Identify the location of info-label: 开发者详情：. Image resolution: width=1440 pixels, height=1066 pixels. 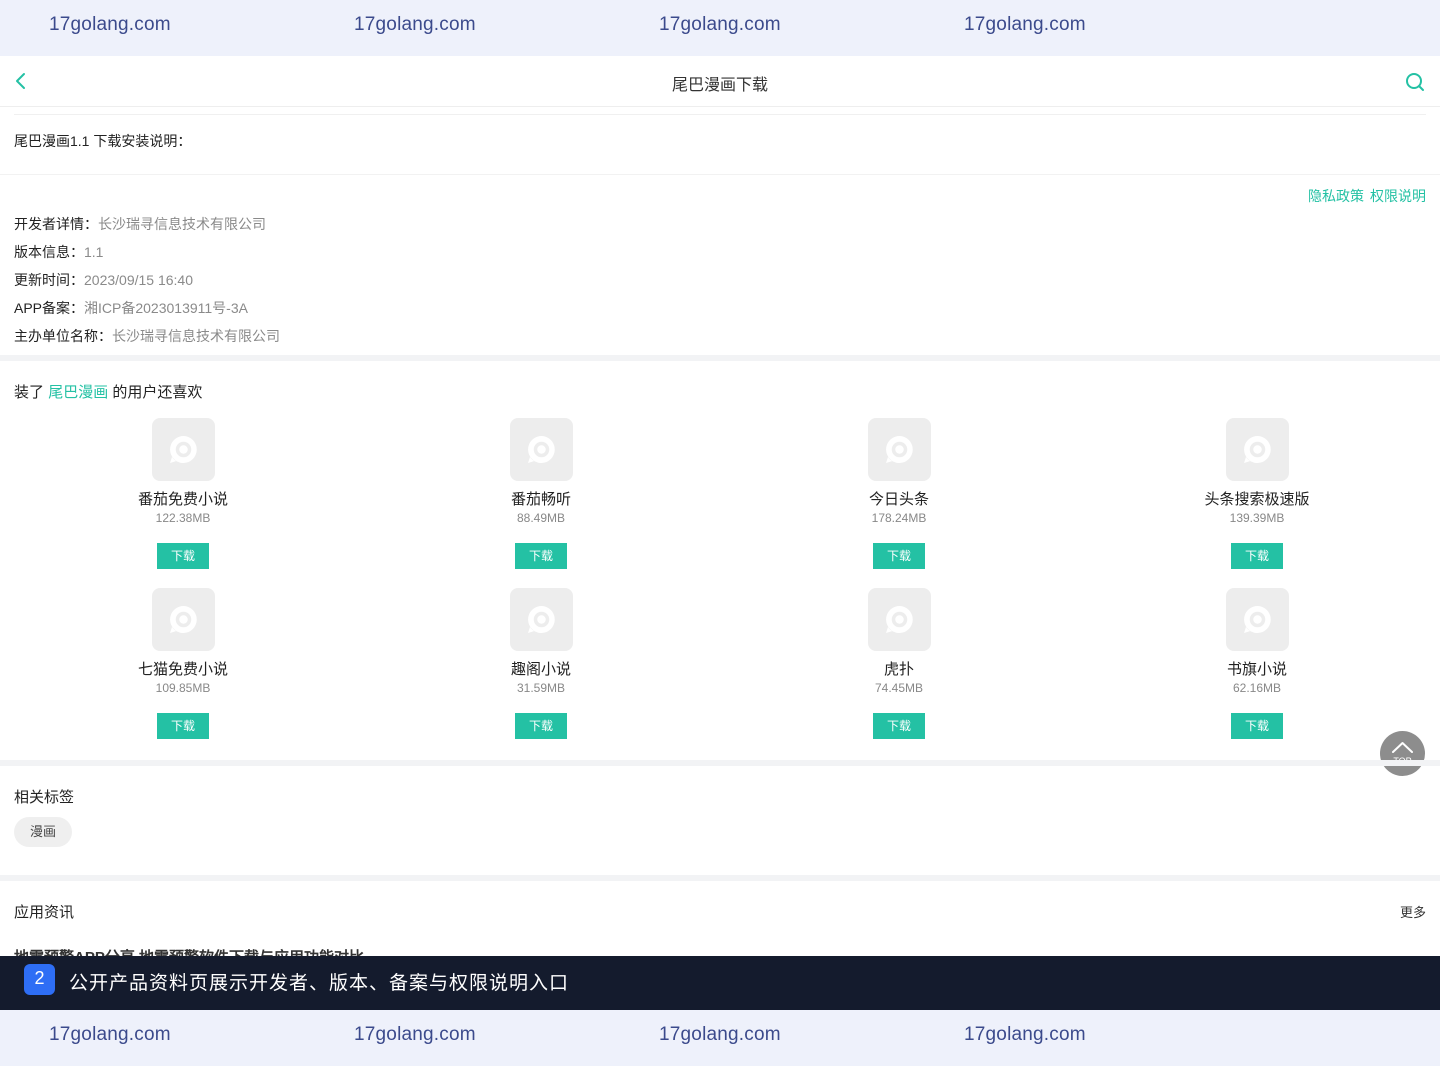
(56, 224).